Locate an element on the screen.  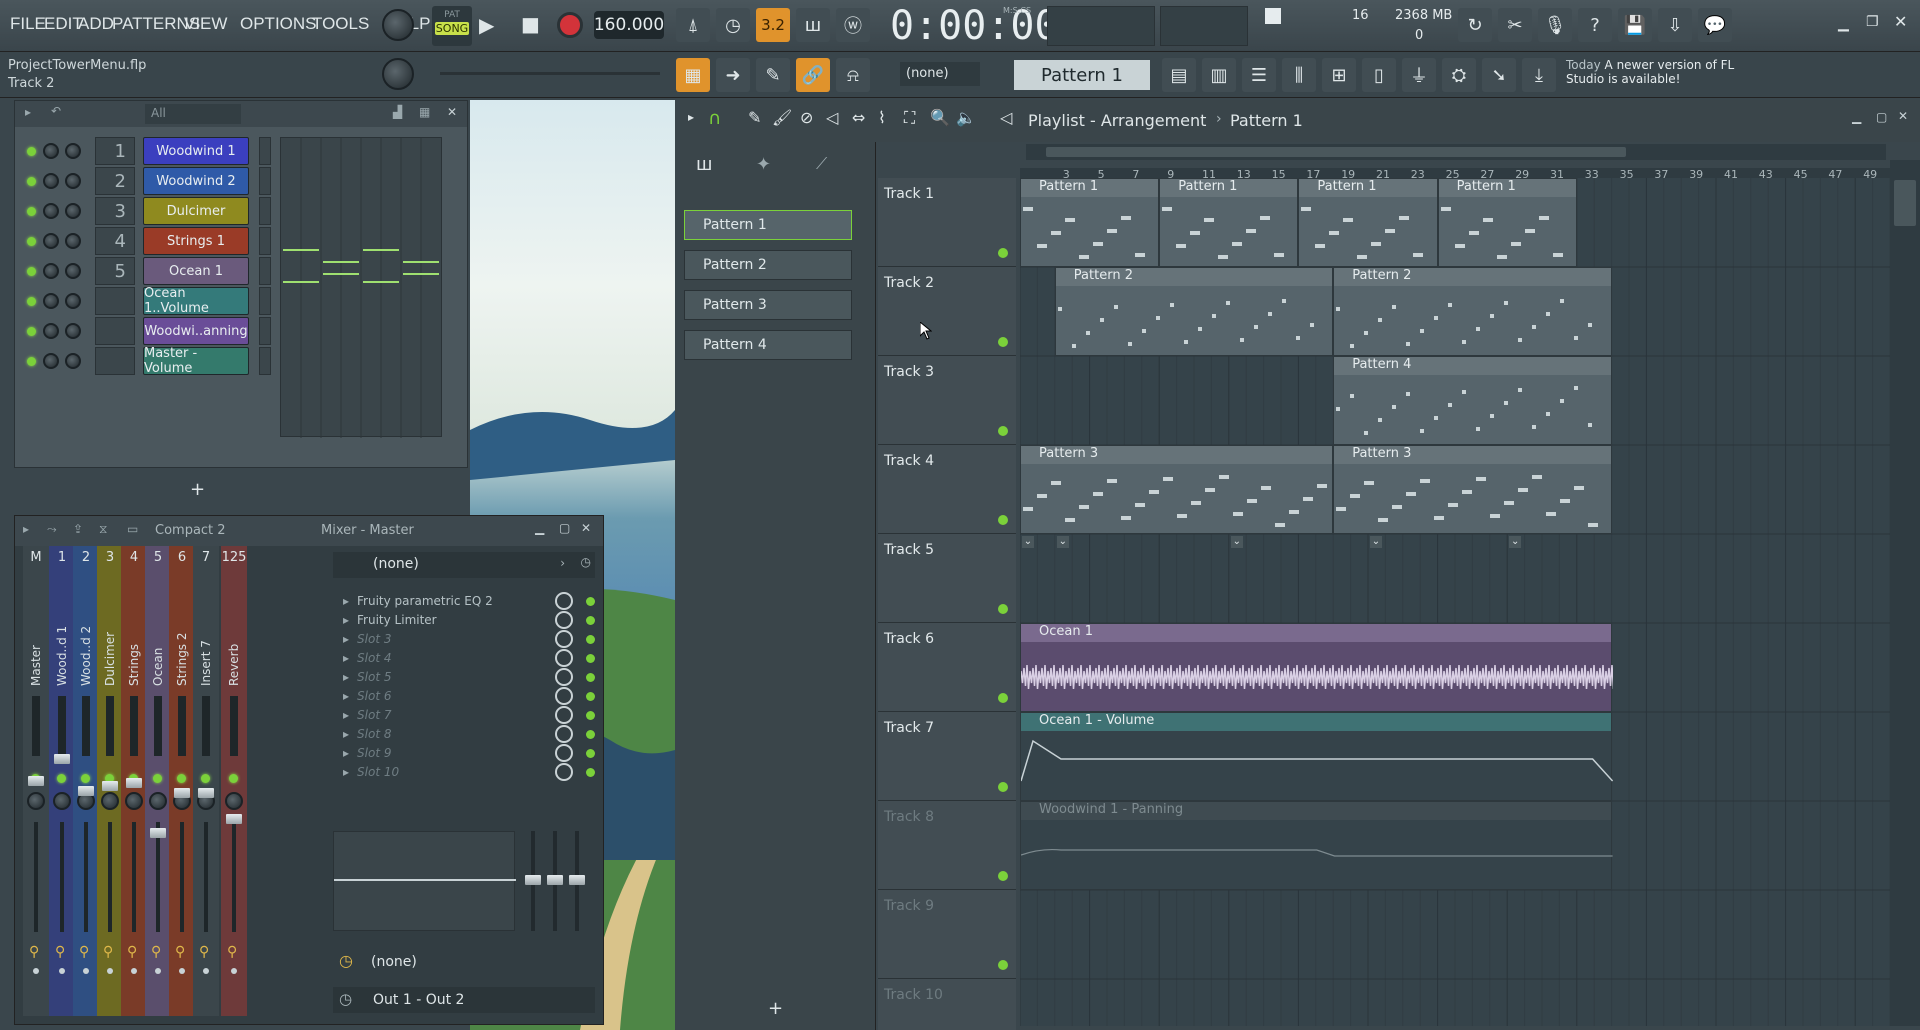
loop-record-icon: ⓦ is located at coordinates (853, 25).